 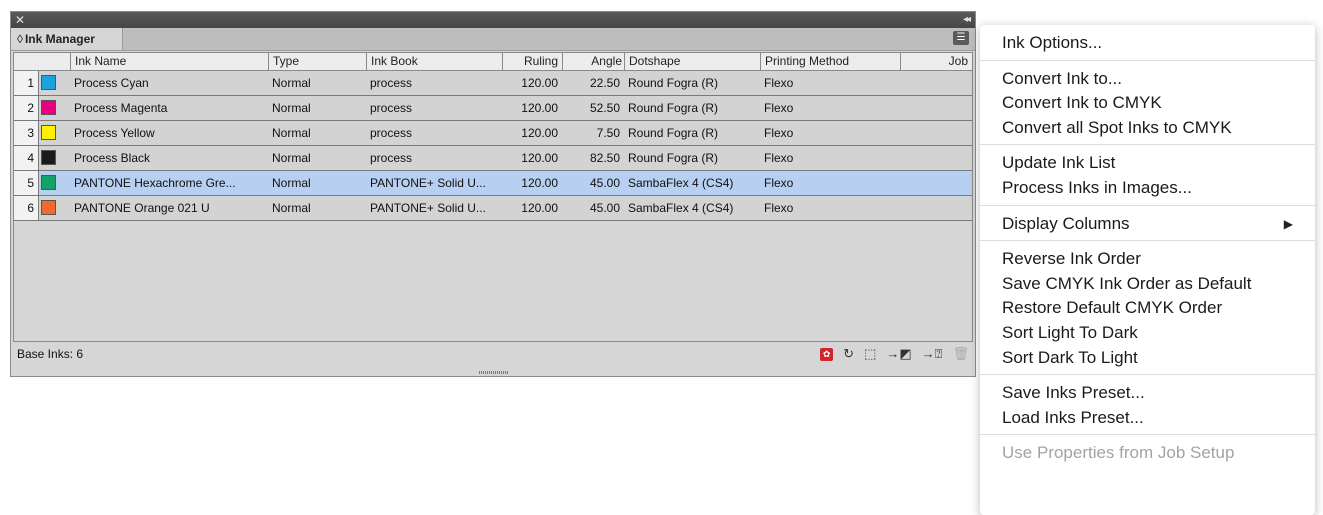 What do you see at coordinates (1118, 453) in the screenshot?
I see `menu-item-use-properties-from-job-setup: Use Properties from Job Setup` at bounding box center [1118, 453].